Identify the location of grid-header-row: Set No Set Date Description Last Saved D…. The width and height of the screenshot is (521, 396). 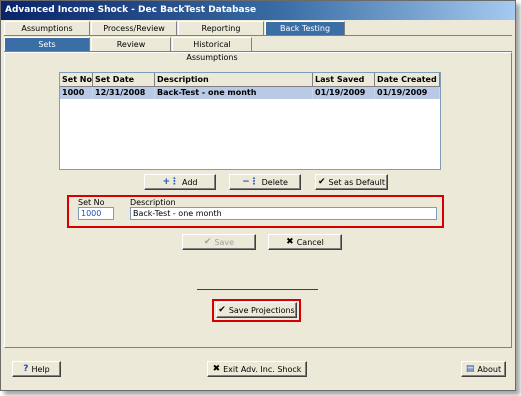
(250, 80).